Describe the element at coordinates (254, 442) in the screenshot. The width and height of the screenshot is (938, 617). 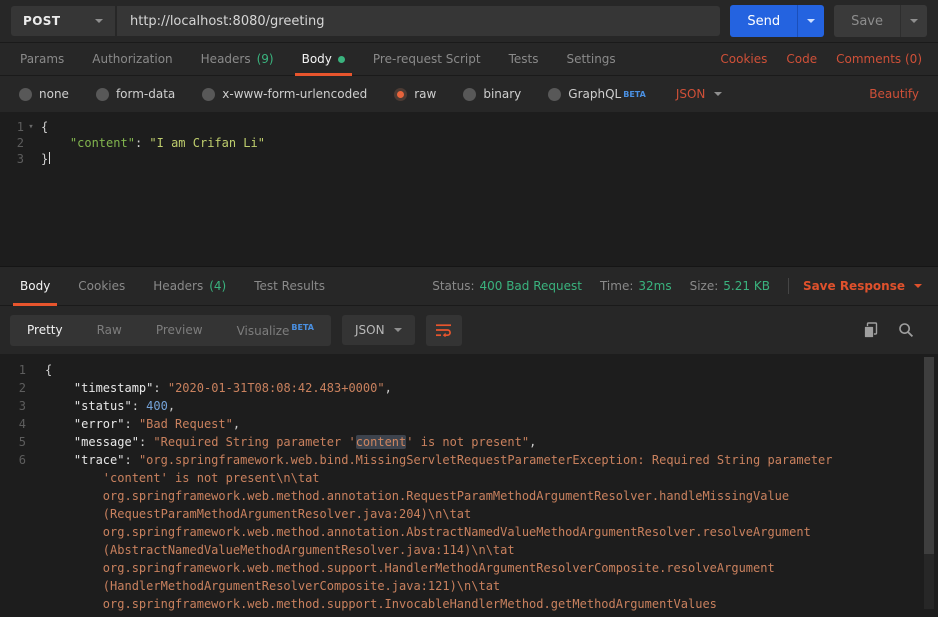
I see `token: "Required String parameter '` at that location.